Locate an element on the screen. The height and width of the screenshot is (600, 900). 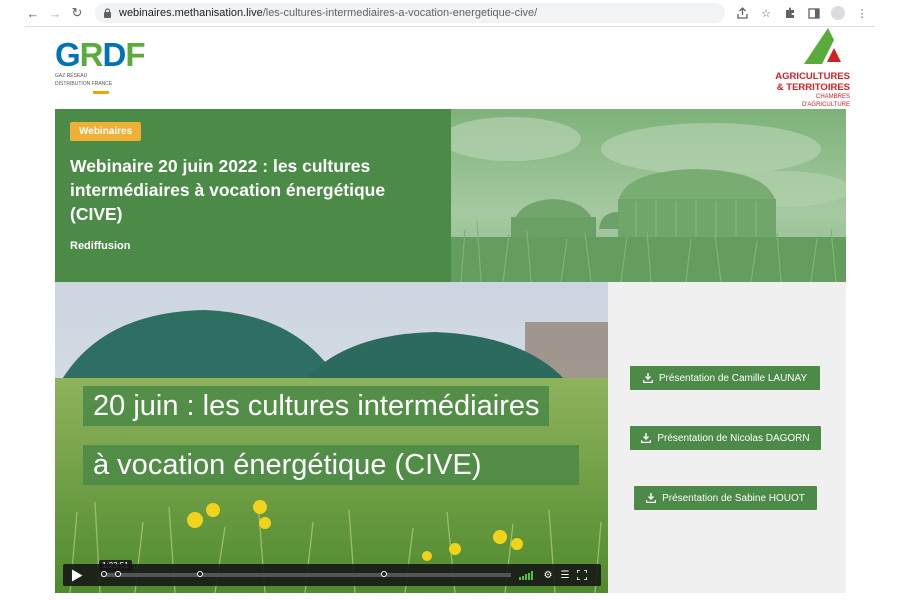
sidebar-icon is located at coordinates (814, 13).